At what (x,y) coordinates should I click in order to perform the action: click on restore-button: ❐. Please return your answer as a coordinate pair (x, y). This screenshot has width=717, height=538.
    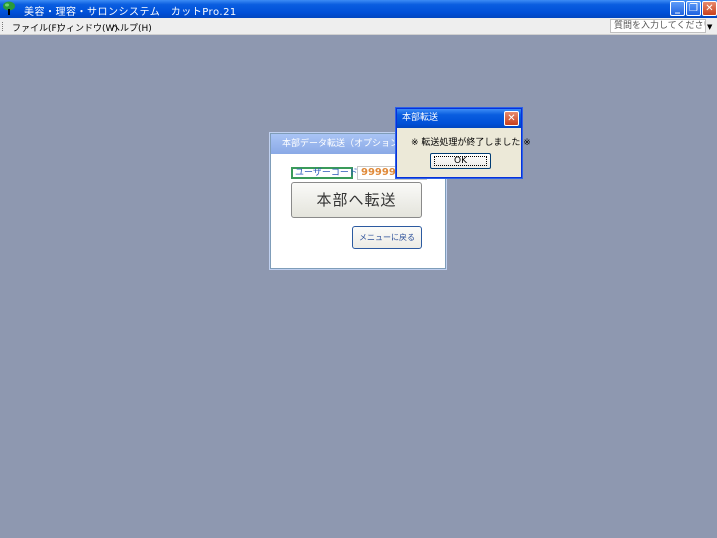
    Looking at the image, I should click on (693, 8).